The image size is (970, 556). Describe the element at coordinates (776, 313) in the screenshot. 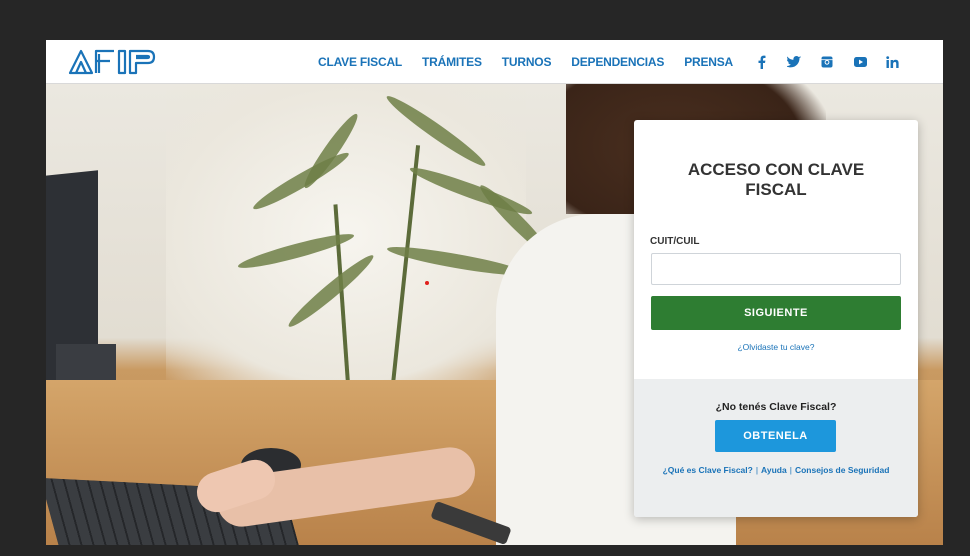

I see `next-button: SIGUIENTE` at that location.